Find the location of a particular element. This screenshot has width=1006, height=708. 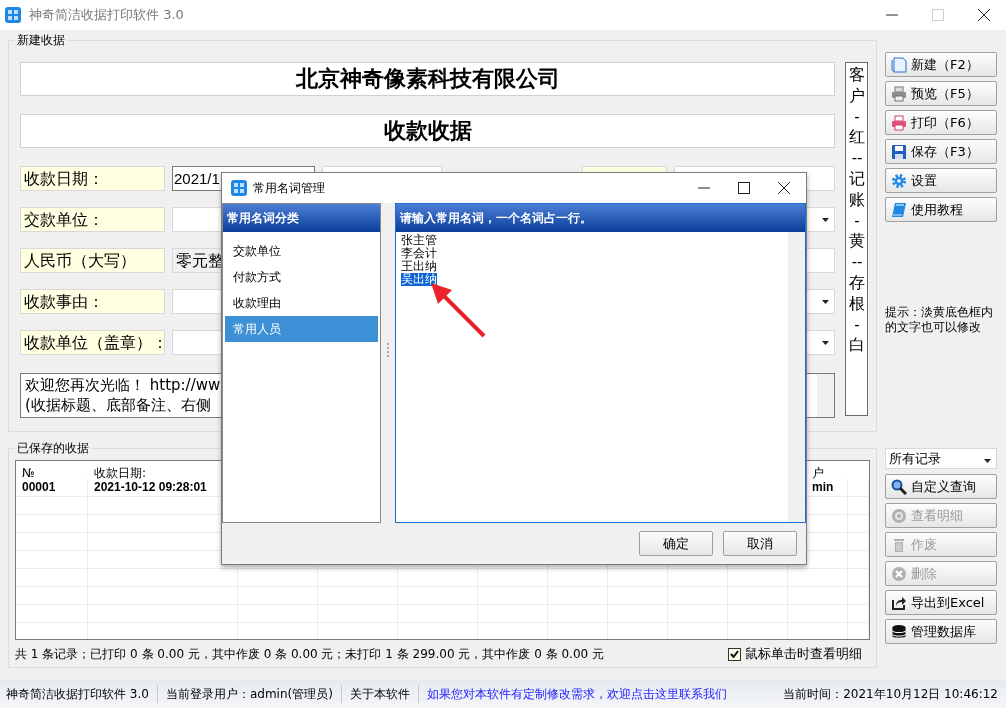

column-header: № is located at coordinates (28, 473).